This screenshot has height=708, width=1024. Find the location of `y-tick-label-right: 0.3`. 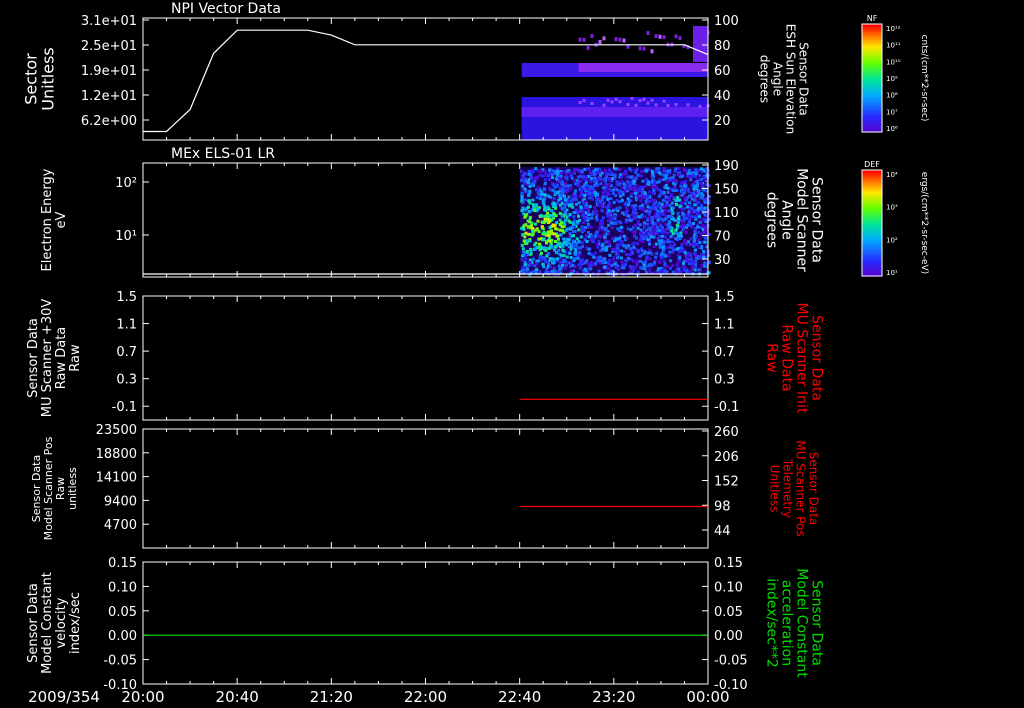

y-tick-label-right: 0.3 is located at coordinates (724, 380).